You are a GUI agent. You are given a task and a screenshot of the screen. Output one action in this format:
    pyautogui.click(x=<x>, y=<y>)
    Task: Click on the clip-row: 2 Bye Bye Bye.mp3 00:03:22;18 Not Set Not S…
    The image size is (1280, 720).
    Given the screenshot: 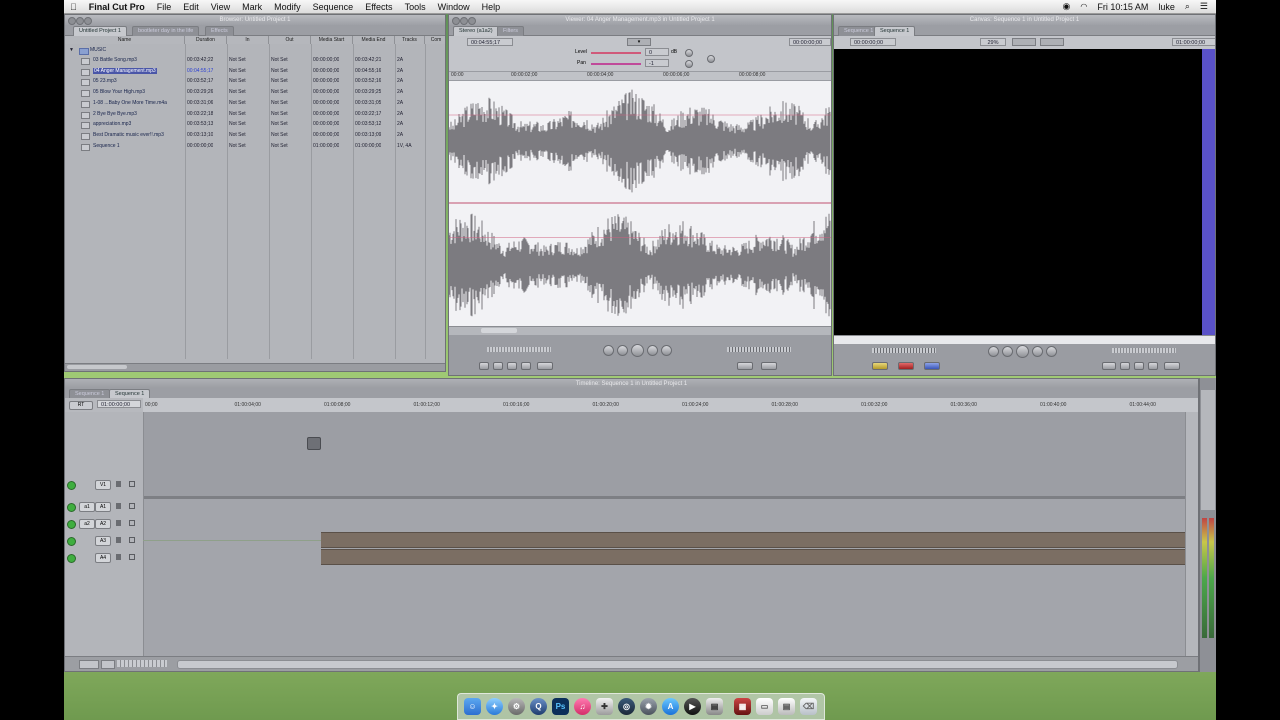 What is the action you would take?
    pyautogui.click(x=252, y=114)
    